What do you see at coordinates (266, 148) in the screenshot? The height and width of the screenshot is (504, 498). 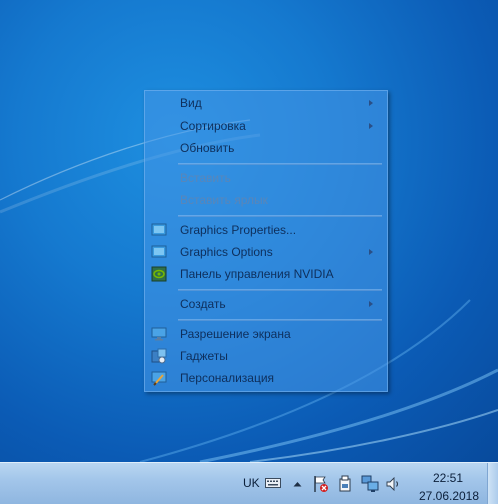 I see `menu-item-refresh: Обновить` at bounding box center [266, 148].